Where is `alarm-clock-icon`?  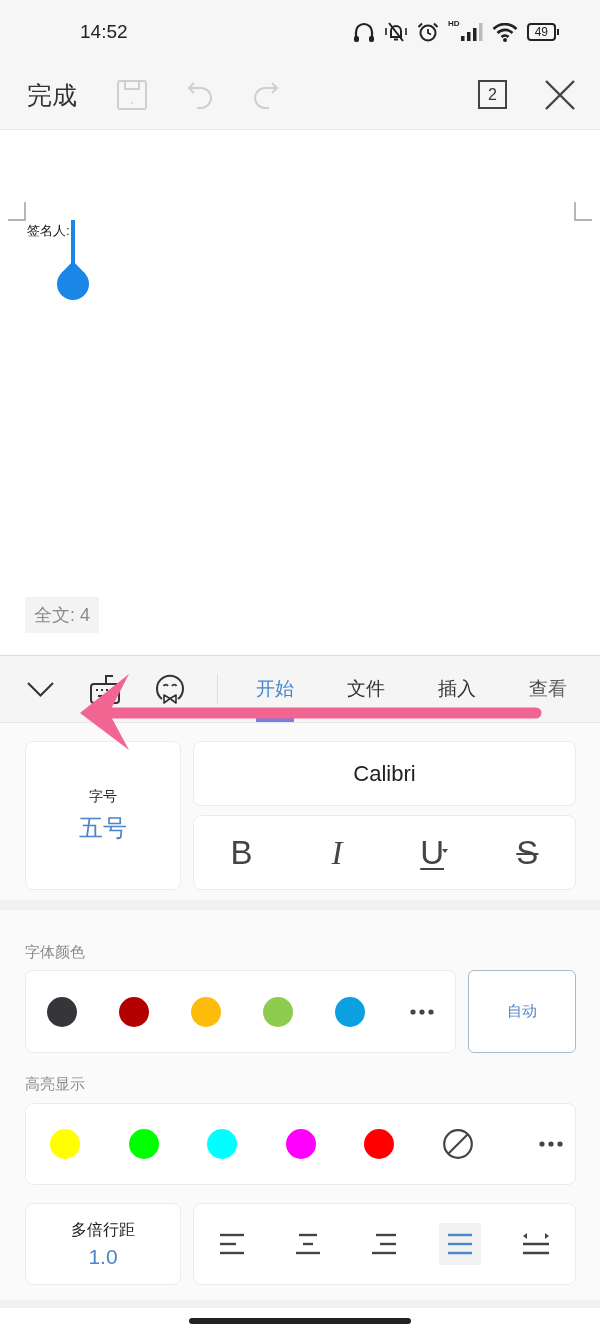
alarm-clock-icon is located at coordinates (428, 32).